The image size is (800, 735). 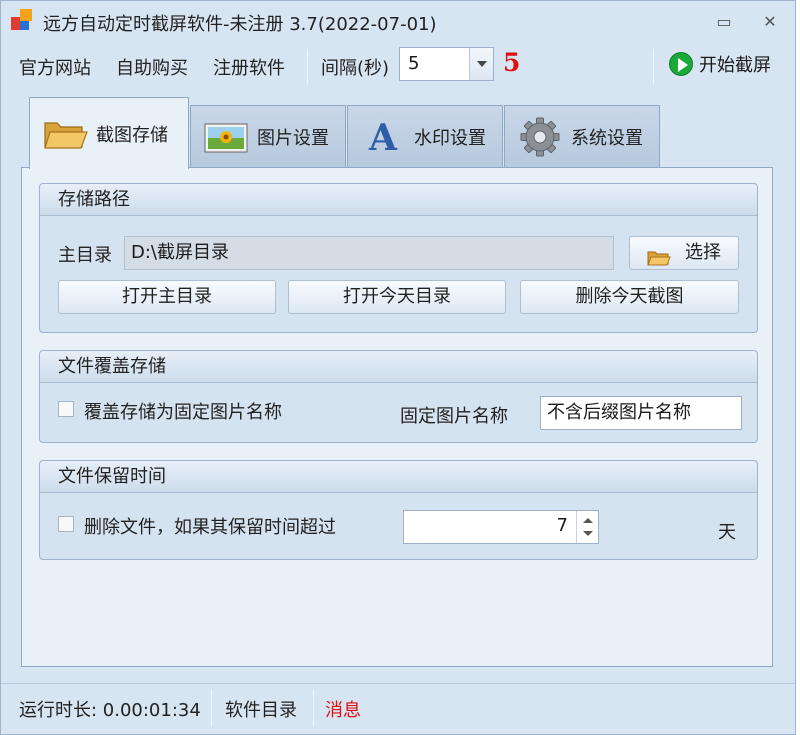 I want to click on main-dir-field: D:\截屏目录, so click(x=369, y=253).